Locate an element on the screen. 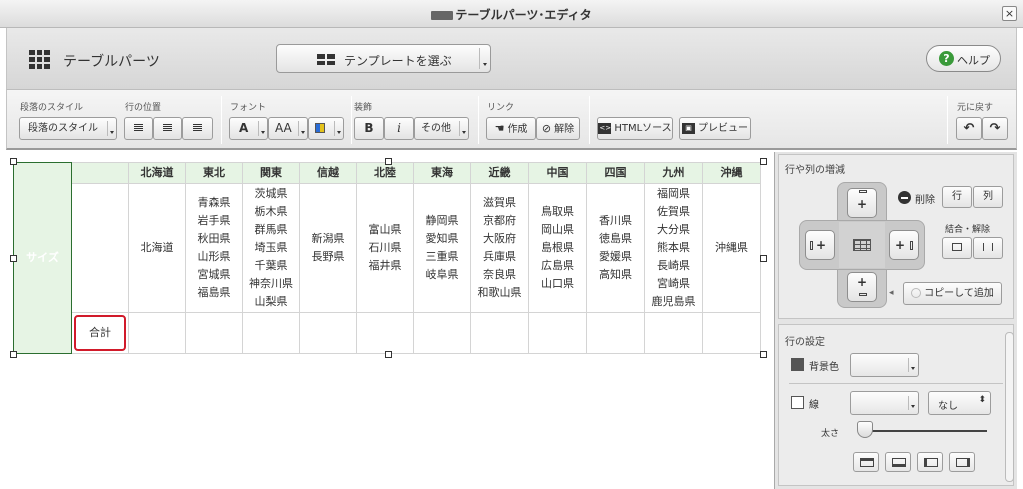 This screenshot has width=1023, height=489. merge-label: 結合・解除 is located at coordinates (968, 230).